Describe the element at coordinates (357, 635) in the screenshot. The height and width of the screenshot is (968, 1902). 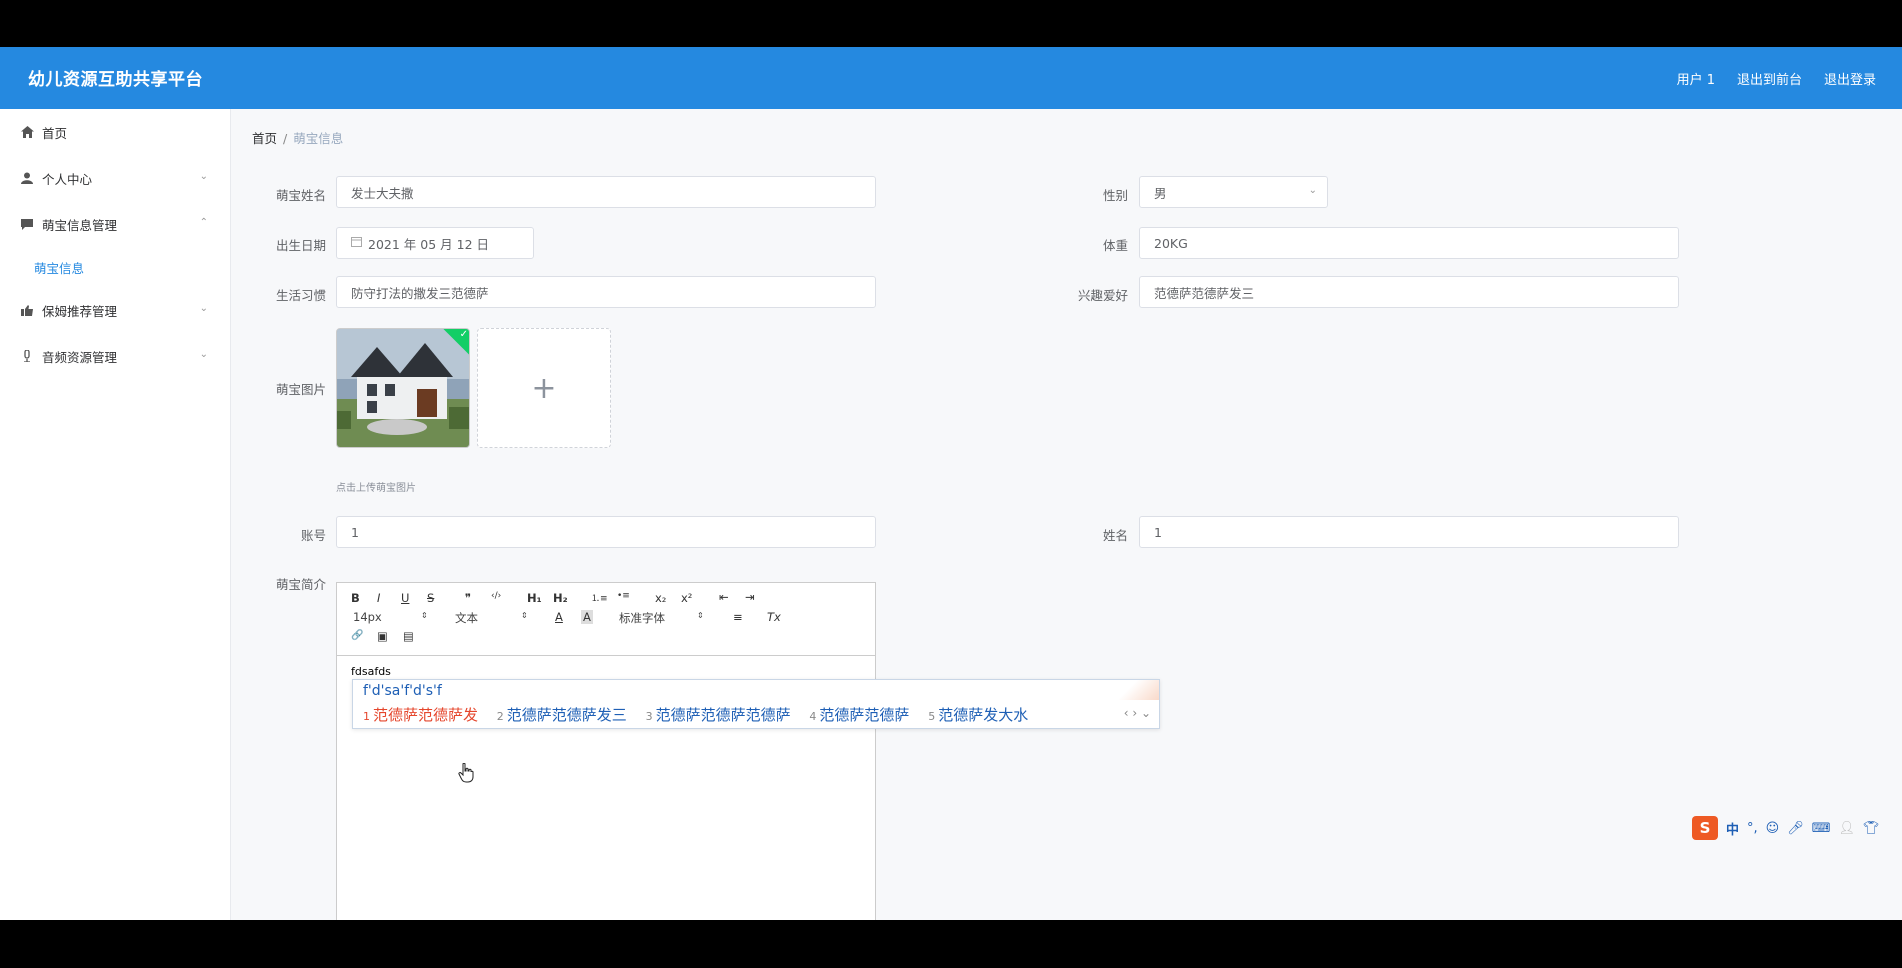
I see `link-button: 🔗` at that location.